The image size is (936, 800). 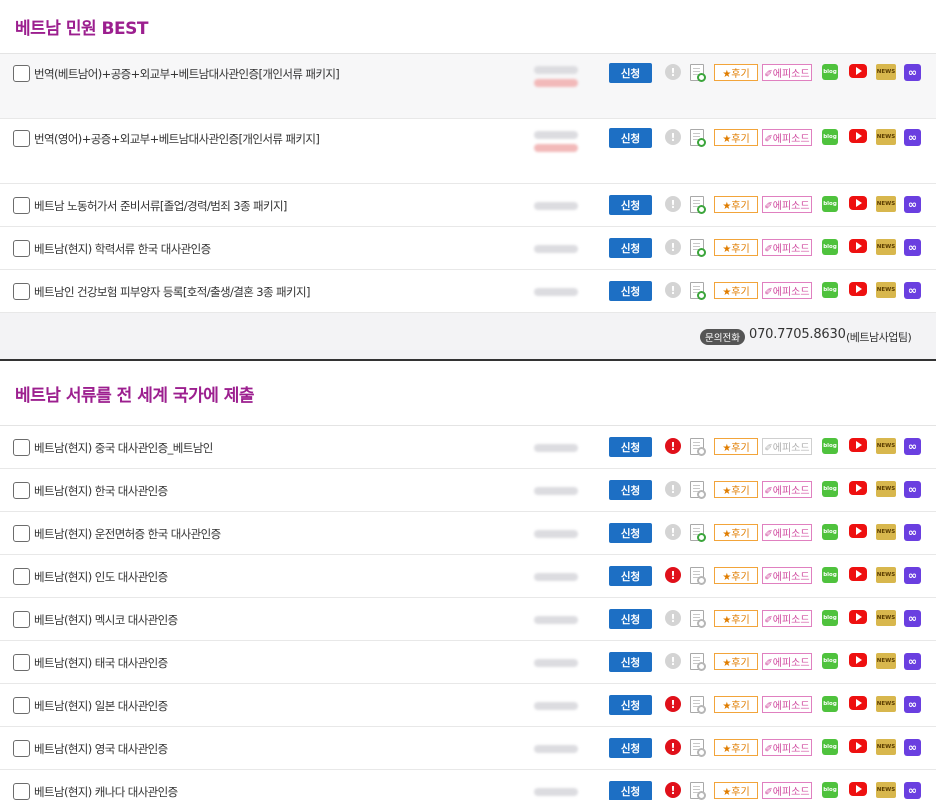 I want to click on product-name: 베트남(현지) 중국 대사관인증_베트남인, so click(x=123, y=448).